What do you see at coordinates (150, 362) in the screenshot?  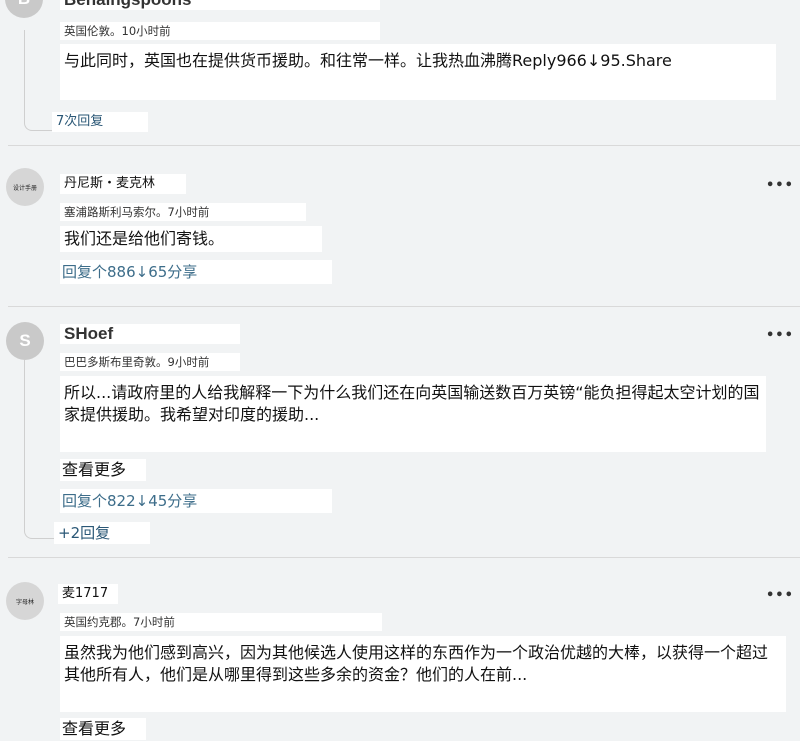 I see `comment-meta: 巴巴多斯布里奇敦。9小时前` at bounding box center [150, 362].